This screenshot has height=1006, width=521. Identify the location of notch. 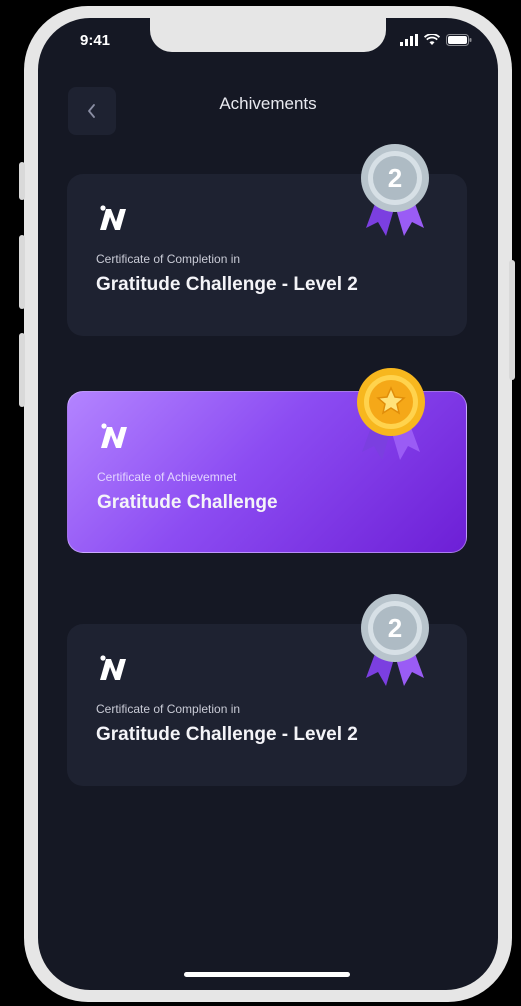
(268, 35).